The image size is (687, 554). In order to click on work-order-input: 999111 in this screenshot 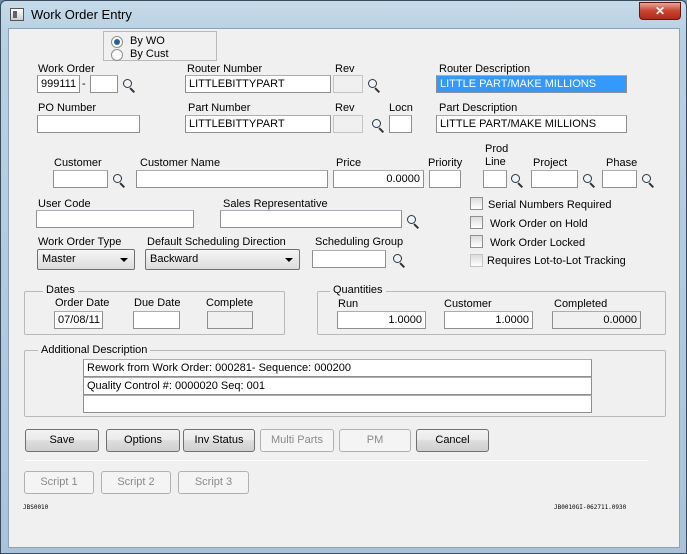, I will do `click(58, 84)`.